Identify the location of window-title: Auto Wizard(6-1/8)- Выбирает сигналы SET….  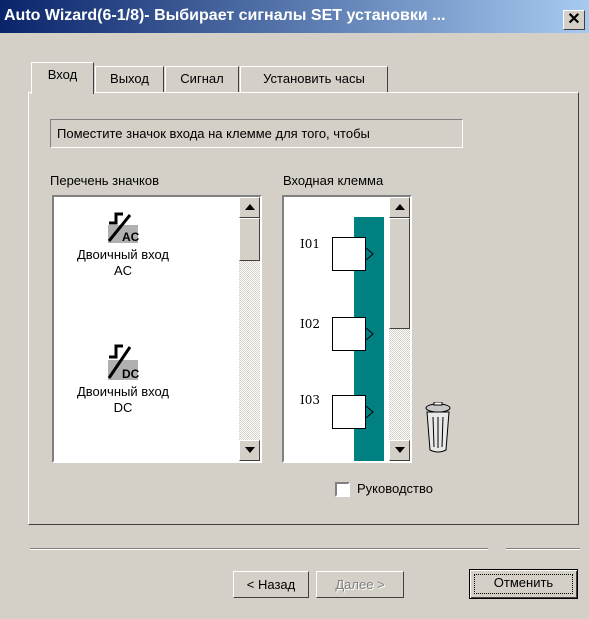
(225, 15).